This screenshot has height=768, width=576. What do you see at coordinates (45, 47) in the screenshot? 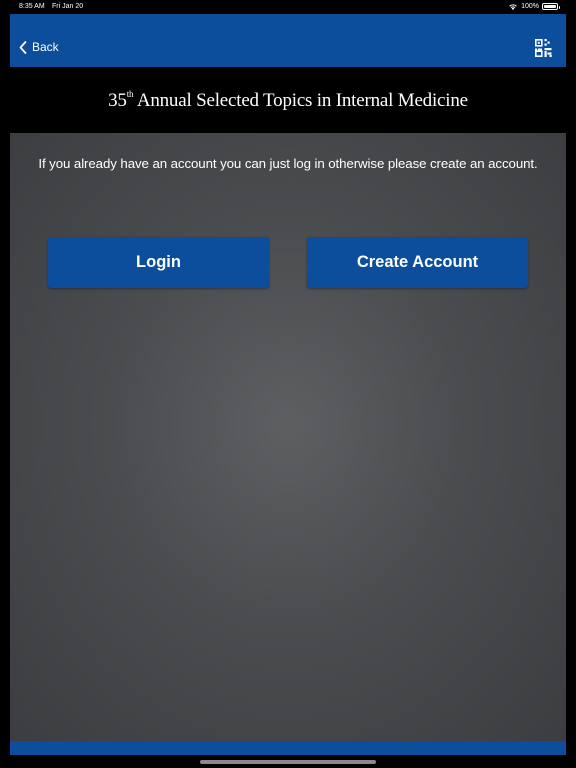
I see `back-label: Back` at bounding box center [45, 47].